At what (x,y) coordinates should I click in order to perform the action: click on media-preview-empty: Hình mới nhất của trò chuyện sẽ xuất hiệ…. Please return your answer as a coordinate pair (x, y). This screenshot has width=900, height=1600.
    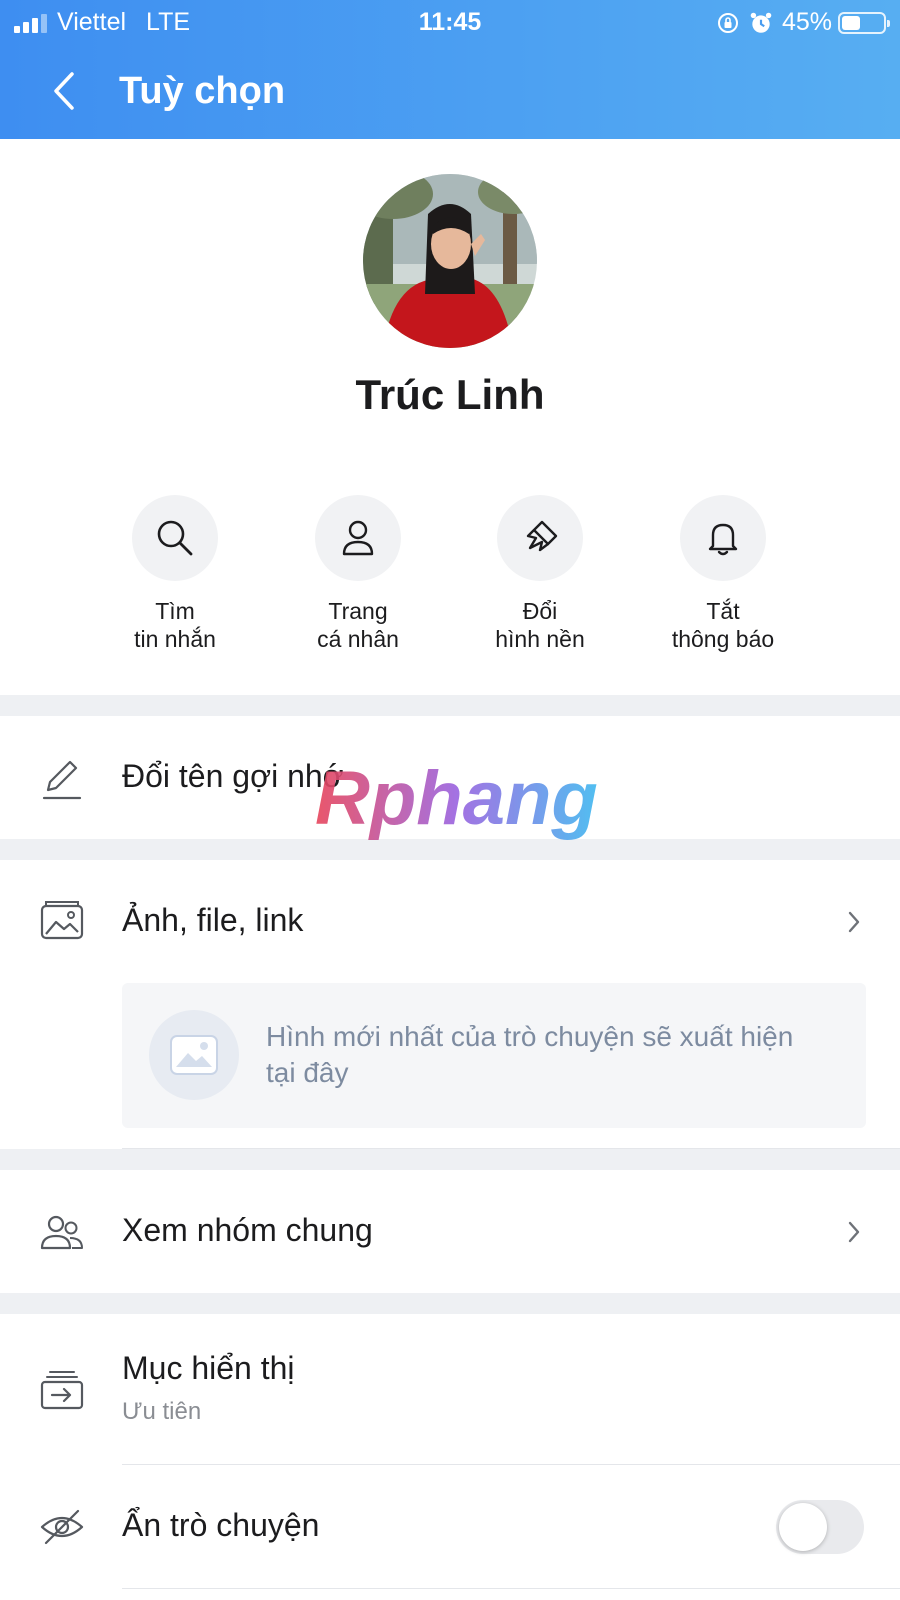
    Looking at the image, I should click on (494, 1055).